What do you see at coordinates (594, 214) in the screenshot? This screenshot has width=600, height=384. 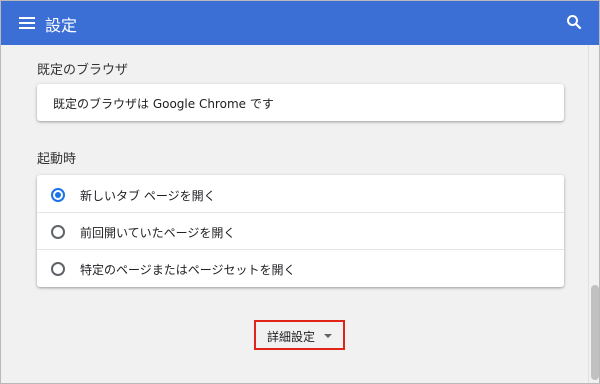 I see `scrollbar` at bounding box center [594, 214].